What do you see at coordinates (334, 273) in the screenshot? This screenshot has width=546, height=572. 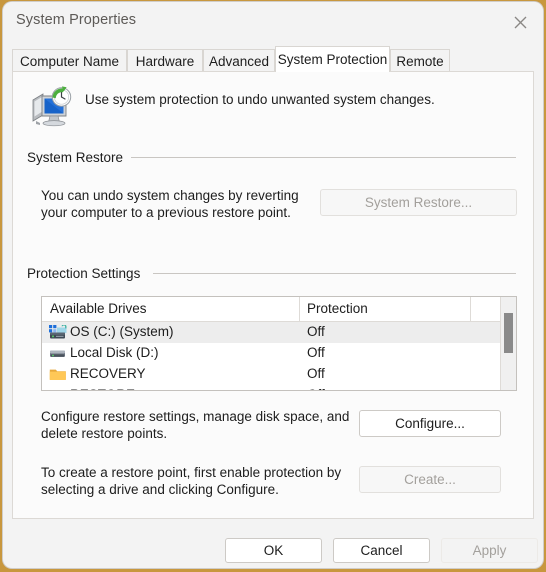 I see `protection-settings-group-rule` at bounding box center [334, 273].